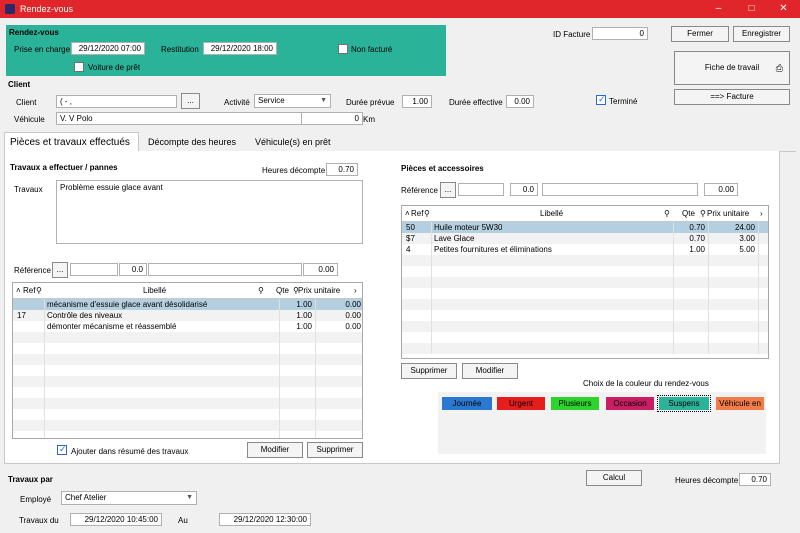 Image resolution: width=800 pixels, height=533 pixels. I want to click on travaux-du-input: 29/12/2020 10:45:00, so click(116, 519).